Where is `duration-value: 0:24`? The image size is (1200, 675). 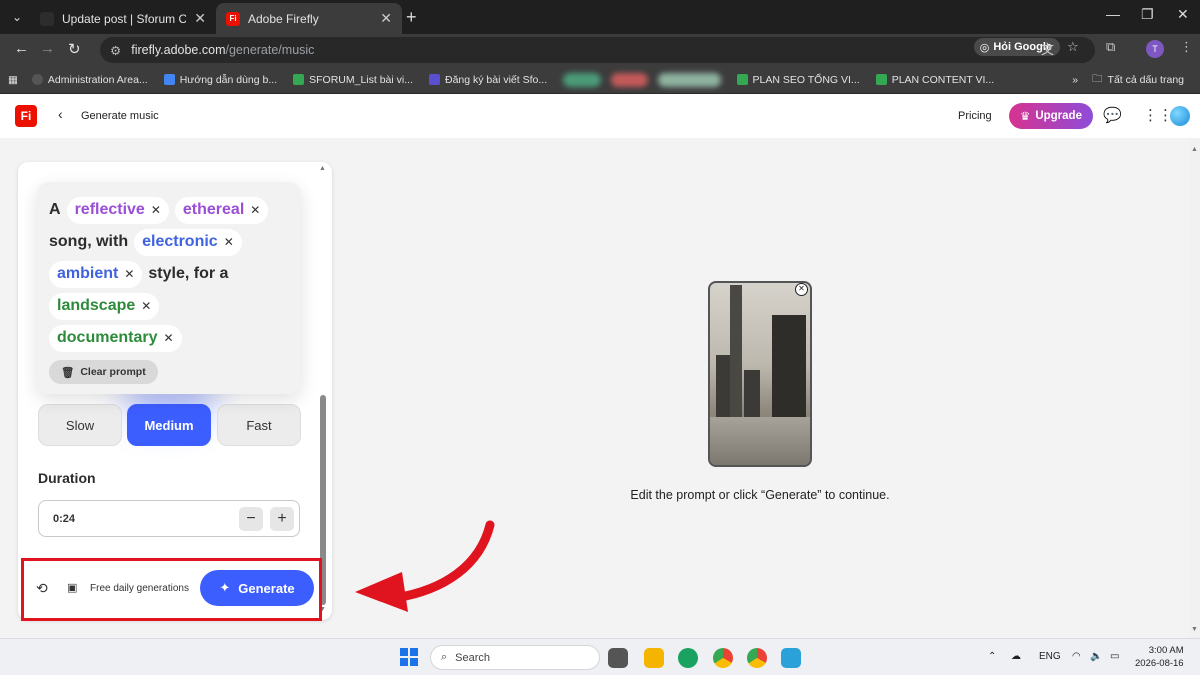
duration-value: 0:24 is located at coordinates (64, 519).